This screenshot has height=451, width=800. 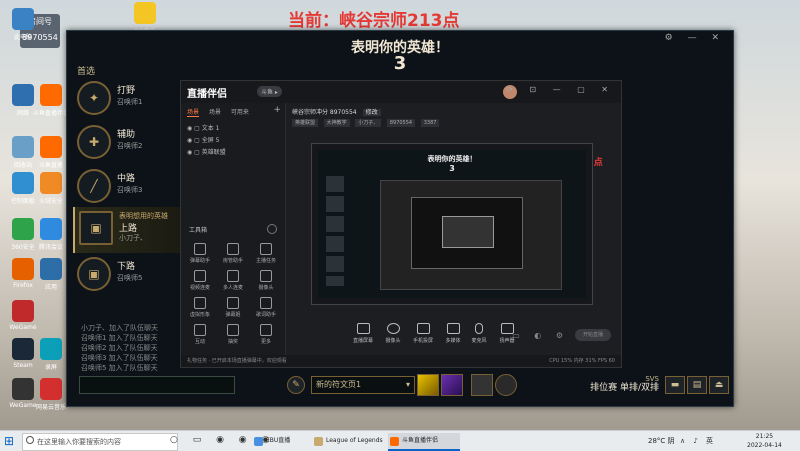 I want to click on toolbox-collapse-icon, so click(x=272, y=229).